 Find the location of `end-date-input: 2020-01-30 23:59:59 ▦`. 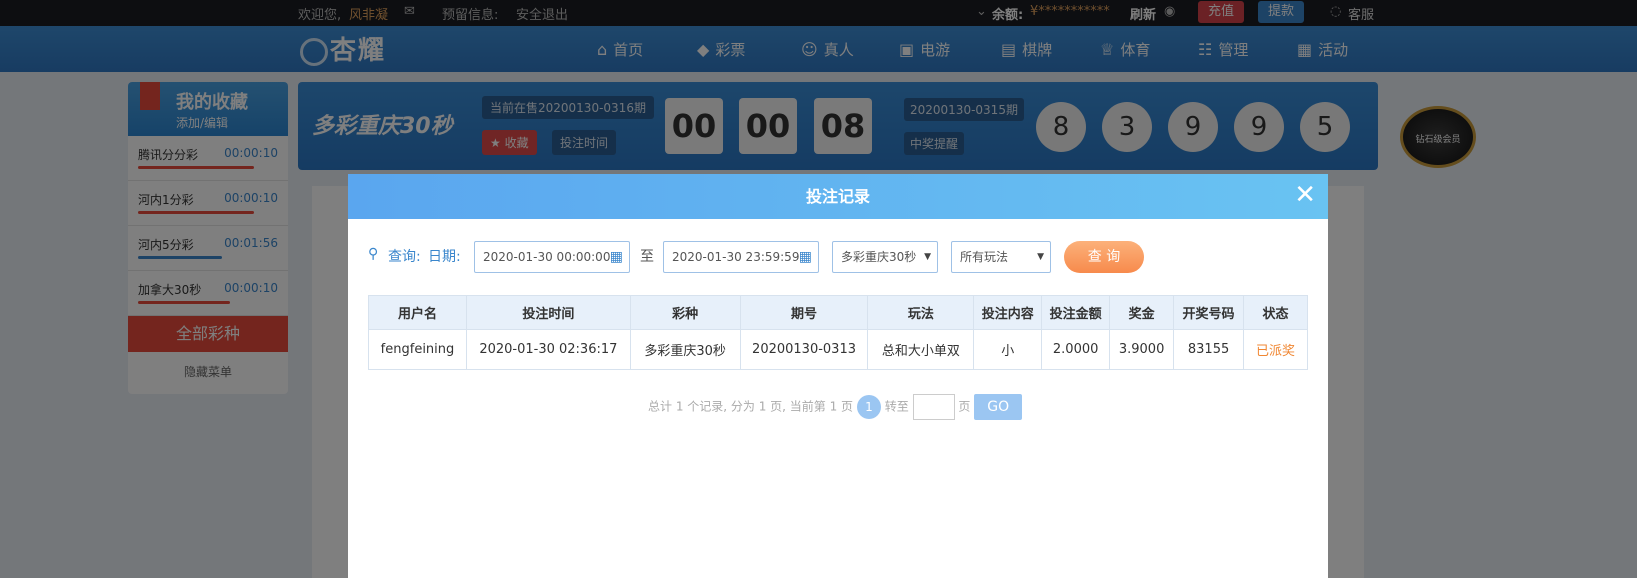

end-date-input: 2020-01-30 23:59:59 ▦ is located at coordinates (741, 257).